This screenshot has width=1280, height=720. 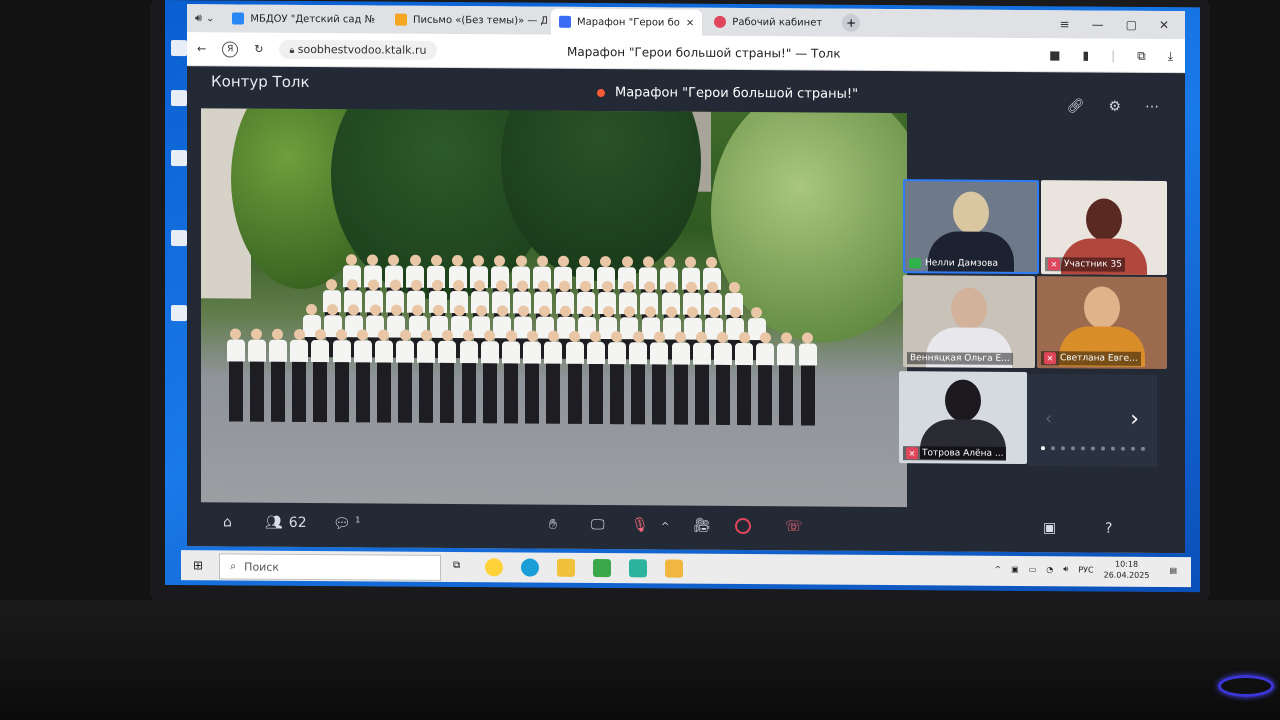 What do you see at coordinates (494, 567) in the screenshot?
I see `yandex-browser-icon` at bounding box center [494, 567].